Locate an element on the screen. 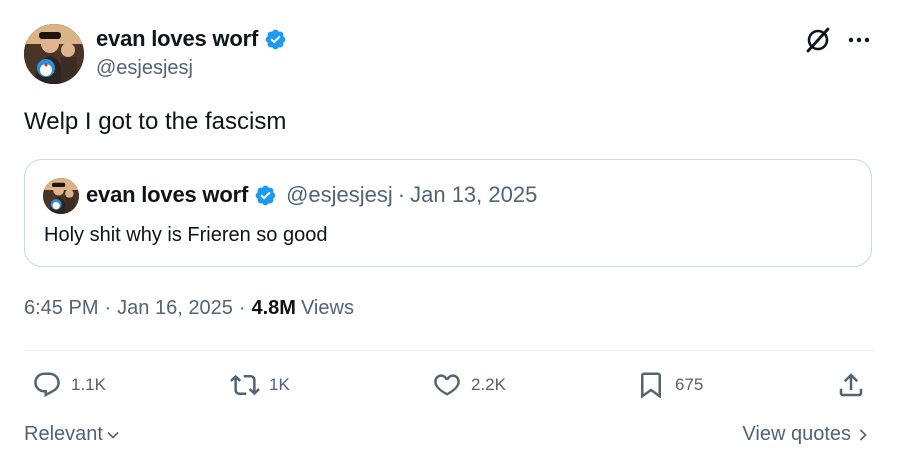 This screenshot has height=465, width=898. repost-count: 1K is located at coordinates (279, 384).